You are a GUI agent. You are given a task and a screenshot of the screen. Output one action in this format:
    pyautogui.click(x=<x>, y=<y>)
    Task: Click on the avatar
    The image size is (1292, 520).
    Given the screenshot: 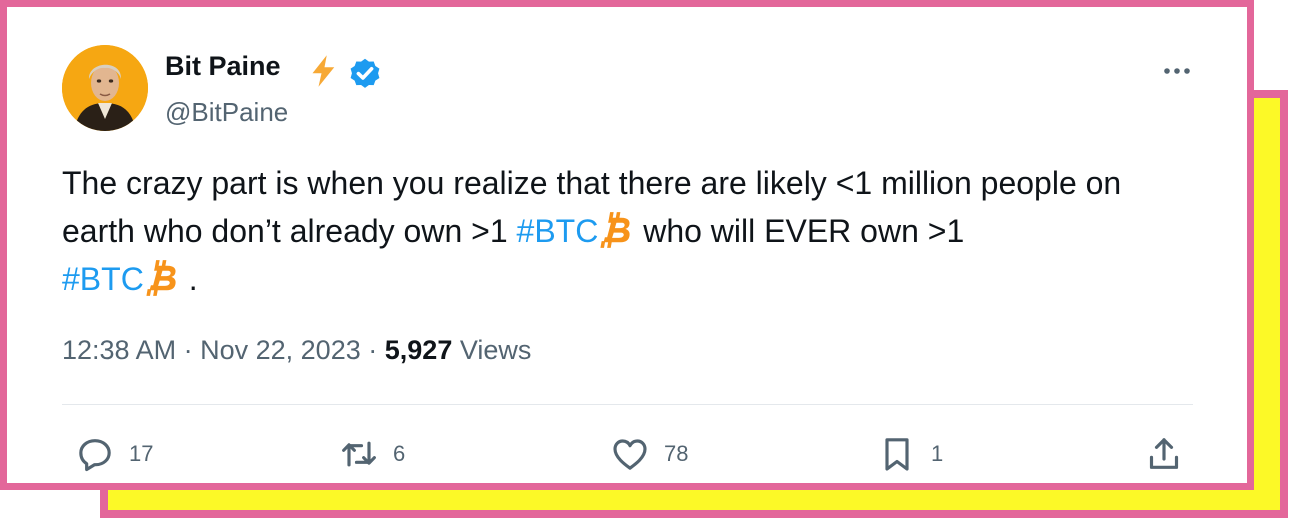 What is the action you would take?
    pyautogui.click(x=105, y=88)
    